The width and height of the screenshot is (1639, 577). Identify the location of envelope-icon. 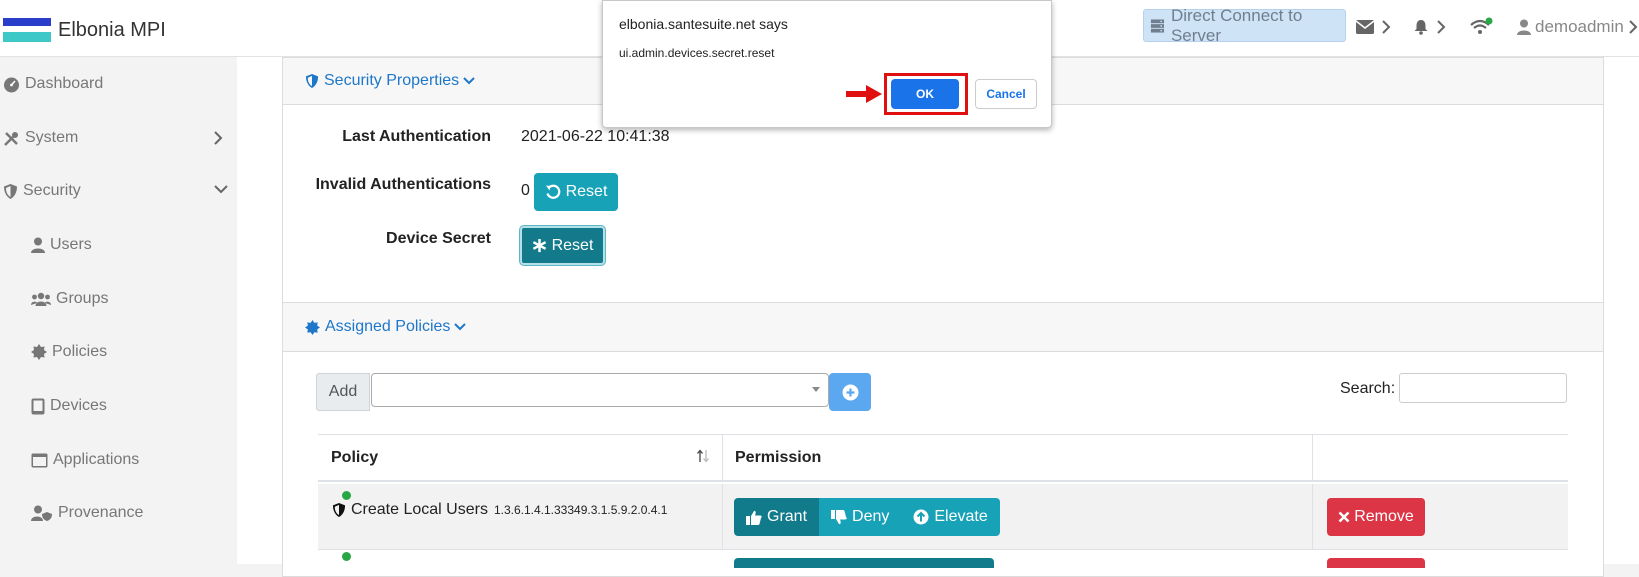
(1365, 27).